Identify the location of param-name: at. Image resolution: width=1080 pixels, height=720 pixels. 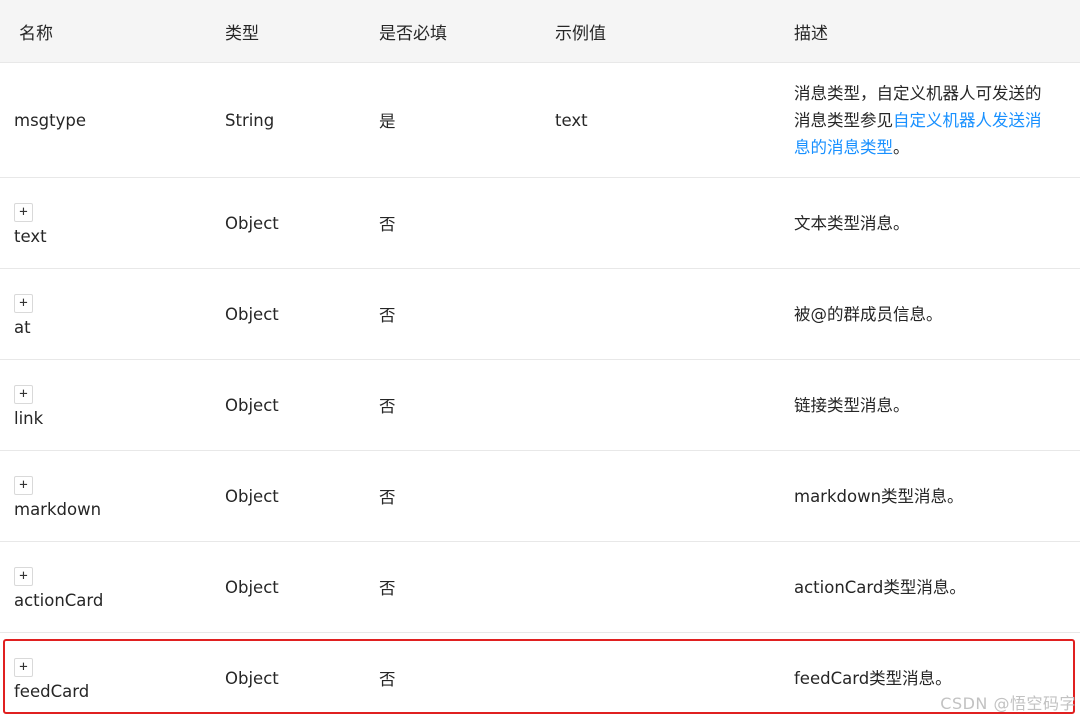
(22, 327).